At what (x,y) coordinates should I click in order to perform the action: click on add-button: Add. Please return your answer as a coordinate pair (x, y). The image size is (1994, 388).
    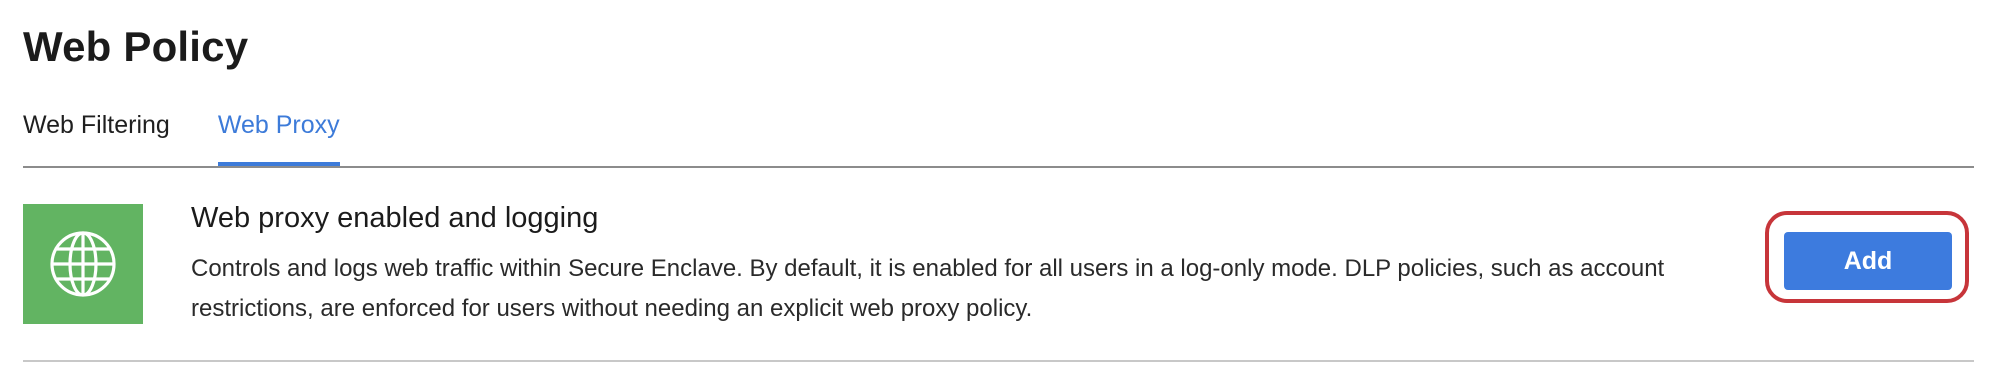
    Looking at the image, I should click on (1868, 261).